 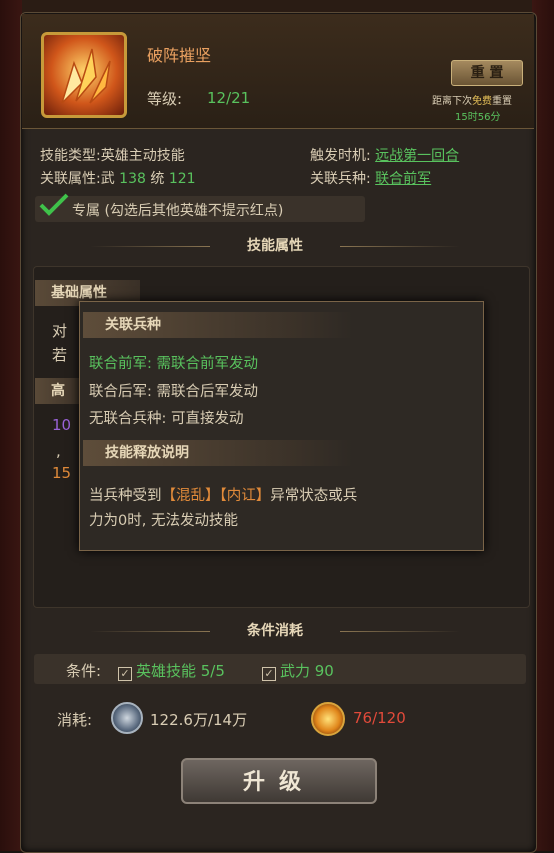 What do you see at coordinates (173, 364) in the screenshot?
I see `tooltip-line-front: 联合前军: 需联合前军发动` at bounding box center [173, 364].